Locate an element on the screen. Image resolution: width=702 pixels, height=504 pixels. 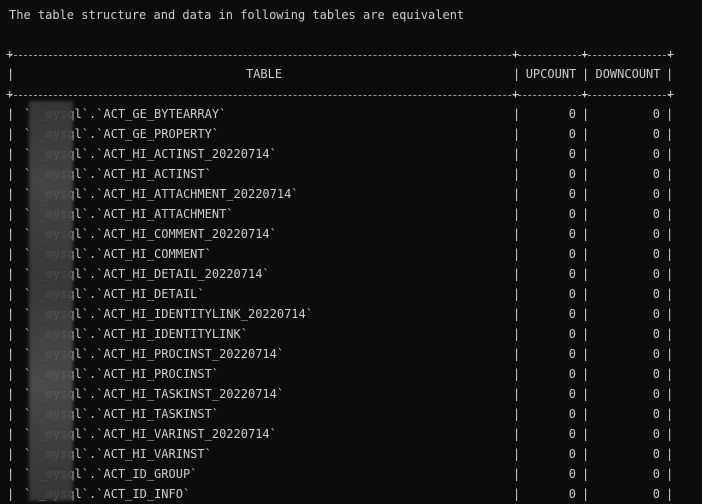
table-header-row: | TABLE | UPCOUNT | DOWNCOUNT | is located at coordinates (351, 74).